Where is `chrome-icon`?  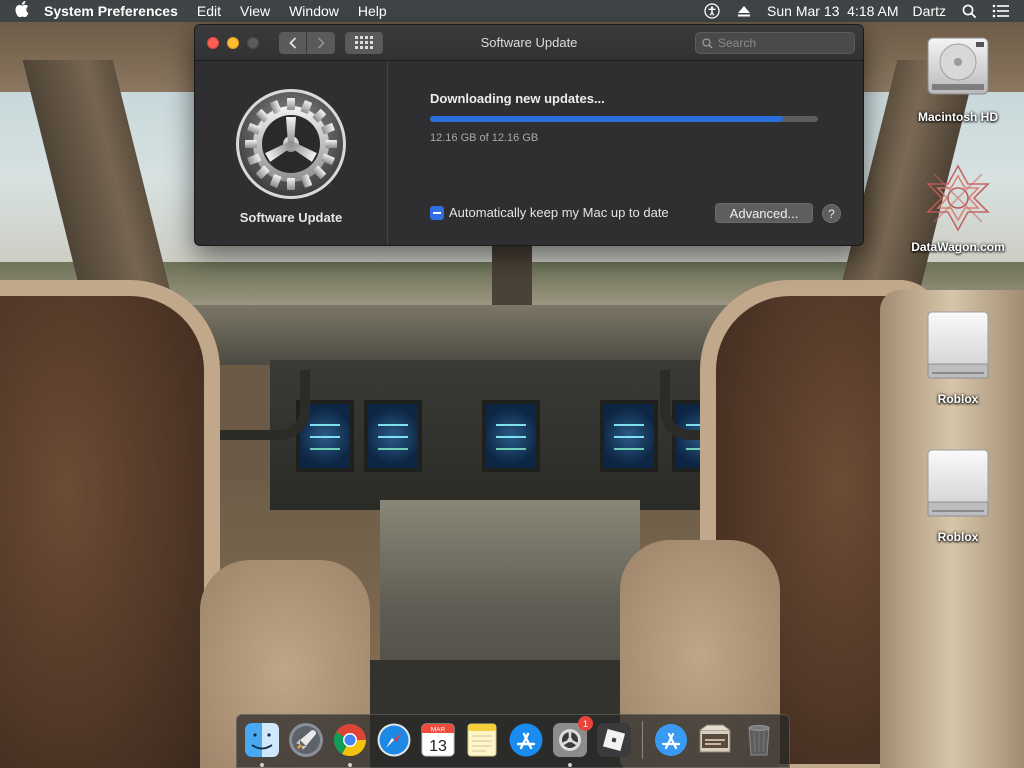
chrome-icon is located at coordinates (350, 740).